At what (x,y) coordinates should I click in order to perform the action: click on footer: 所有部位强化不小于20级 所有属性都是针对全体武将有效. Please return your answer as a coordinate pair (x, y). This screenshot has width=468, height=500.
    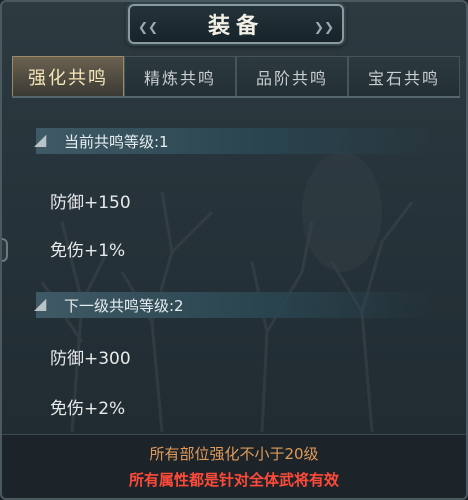
    Looking at the image, I should click on (234, 466).